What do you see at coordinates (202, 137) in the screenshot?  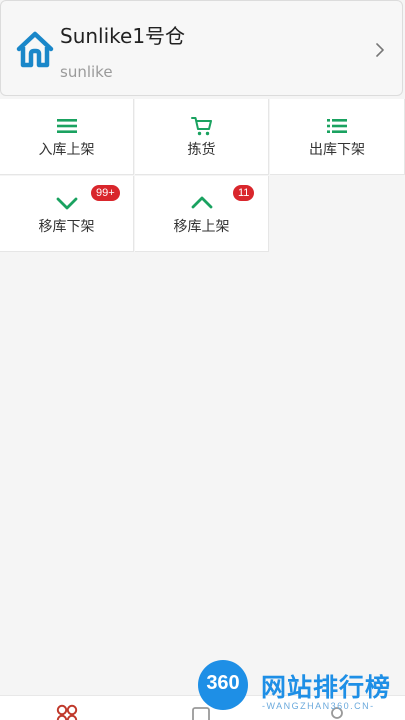 I see `picking-button: 拣货` at bounding box center [202, 137].